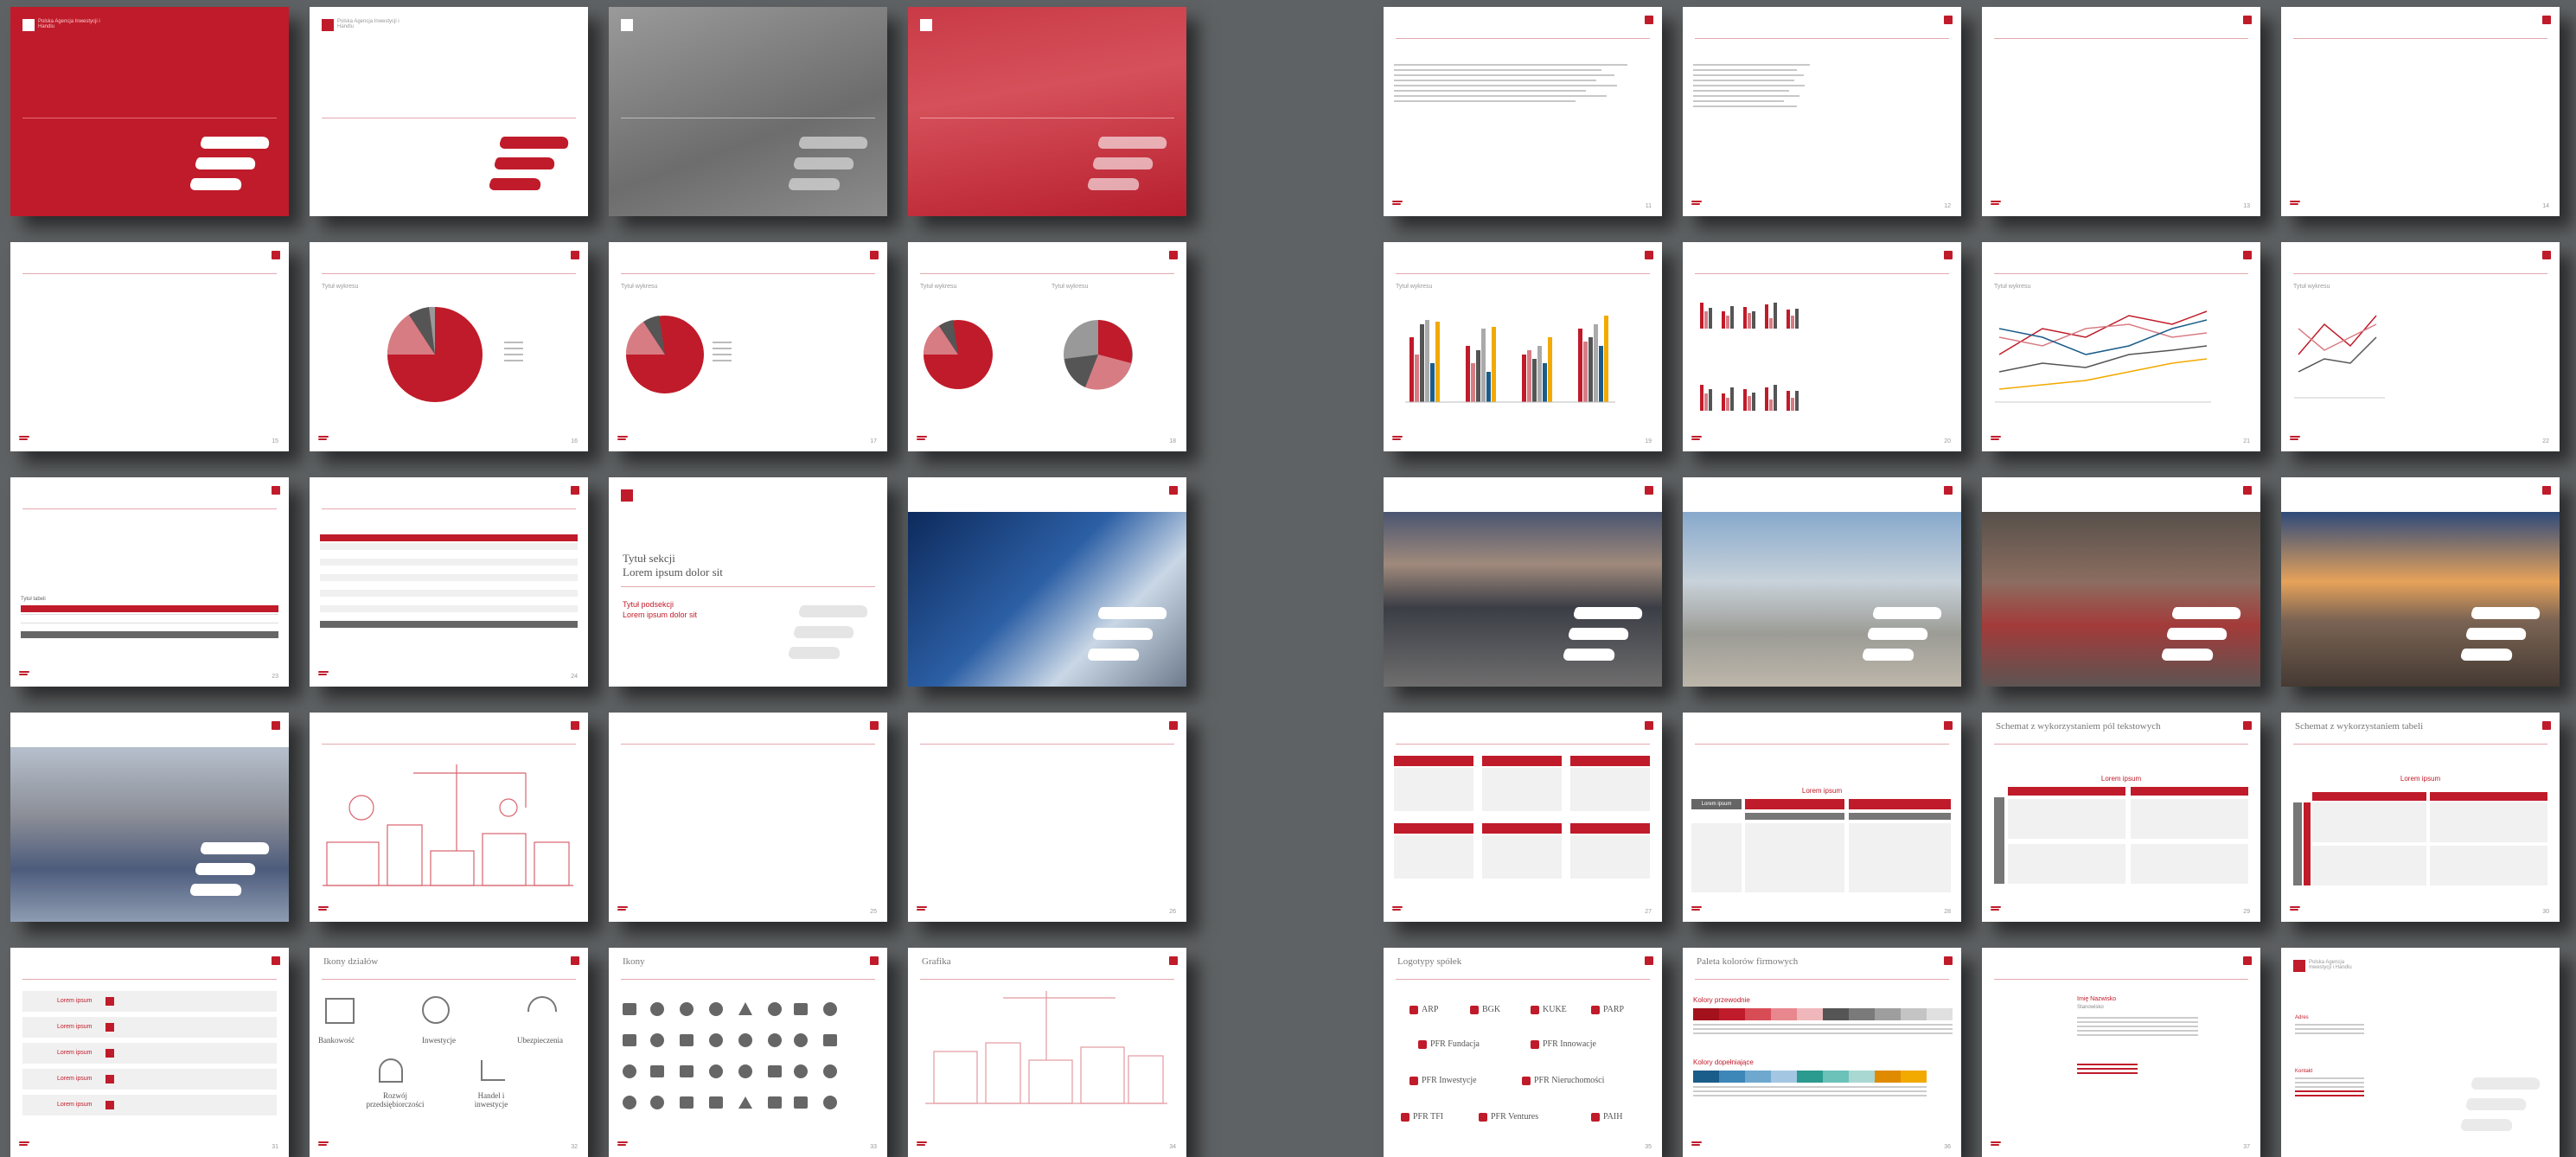 This screenshot has height=1157, width=2576. What do you see at coordinates (748, 112) in the screenshot?
I see `slide-cover-photo-gray` at bounding box center [748, 112].